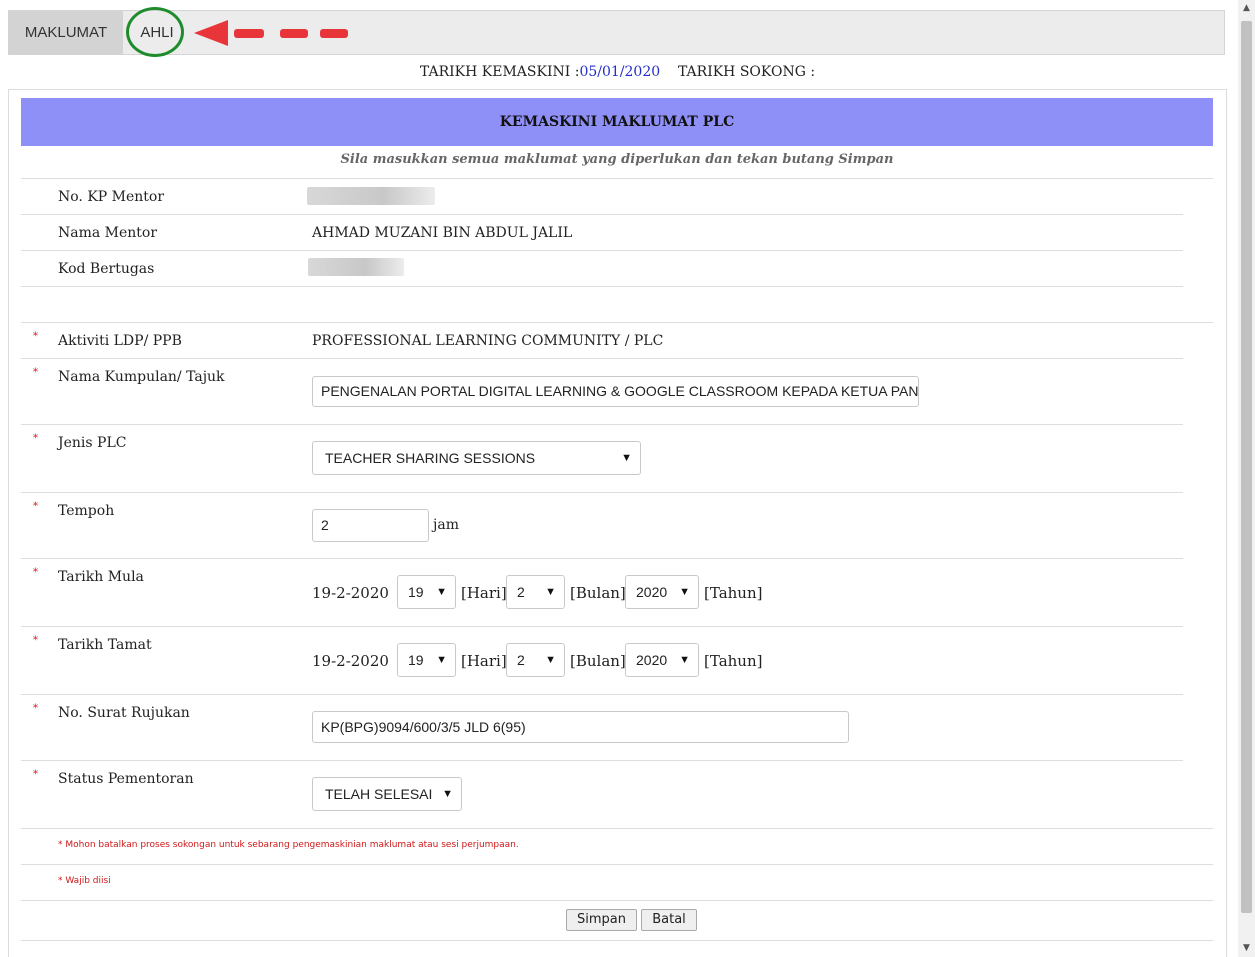 The width and height of the screenshot is (1255, 957). I want to click on status-label: Status Pementoran, so click(126, 779).